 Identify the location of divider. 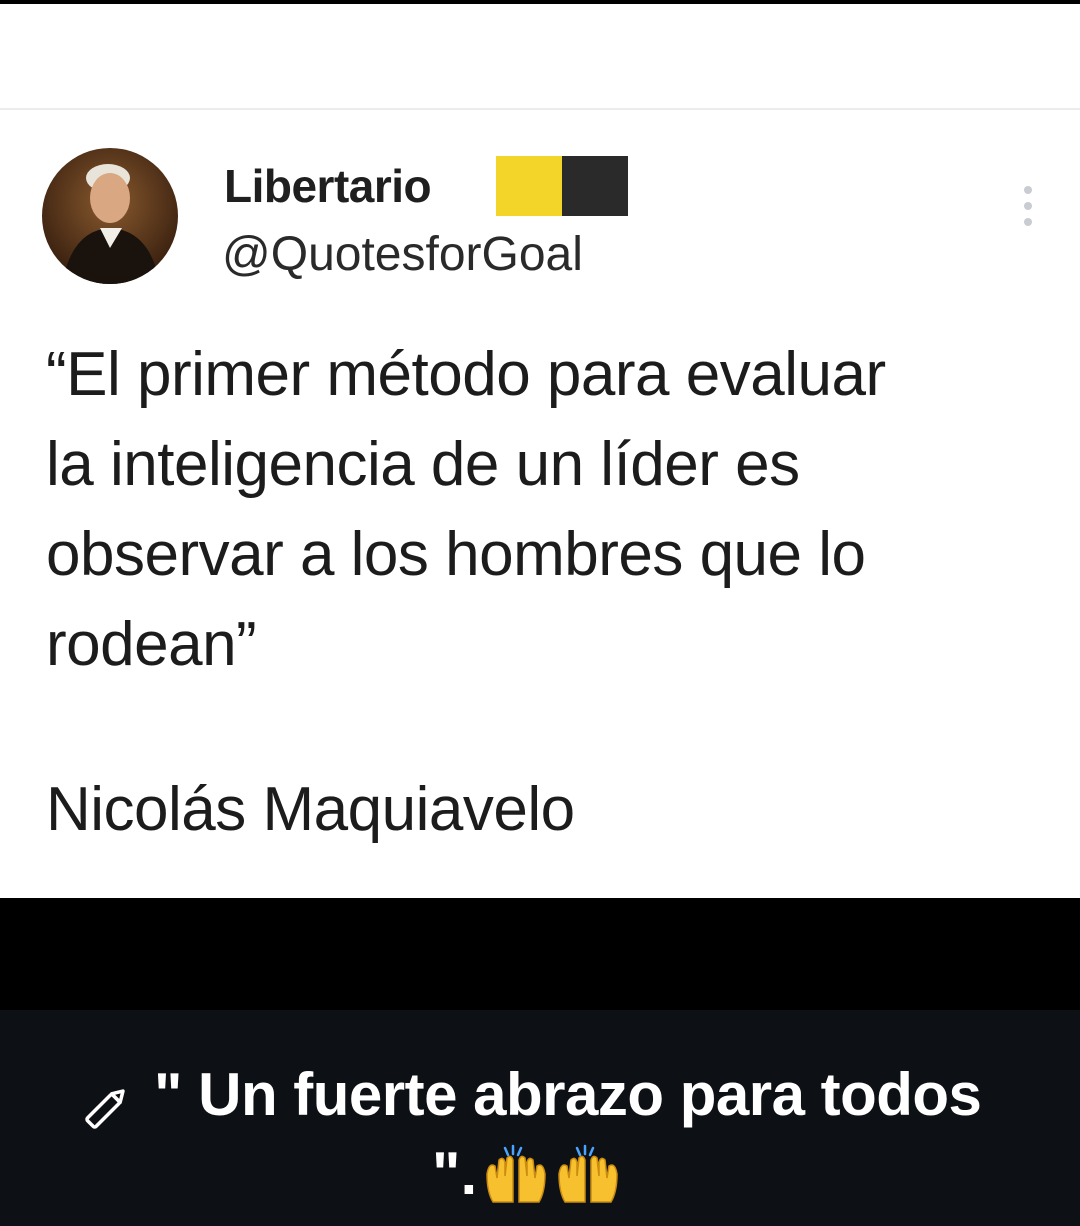
(540, 109).